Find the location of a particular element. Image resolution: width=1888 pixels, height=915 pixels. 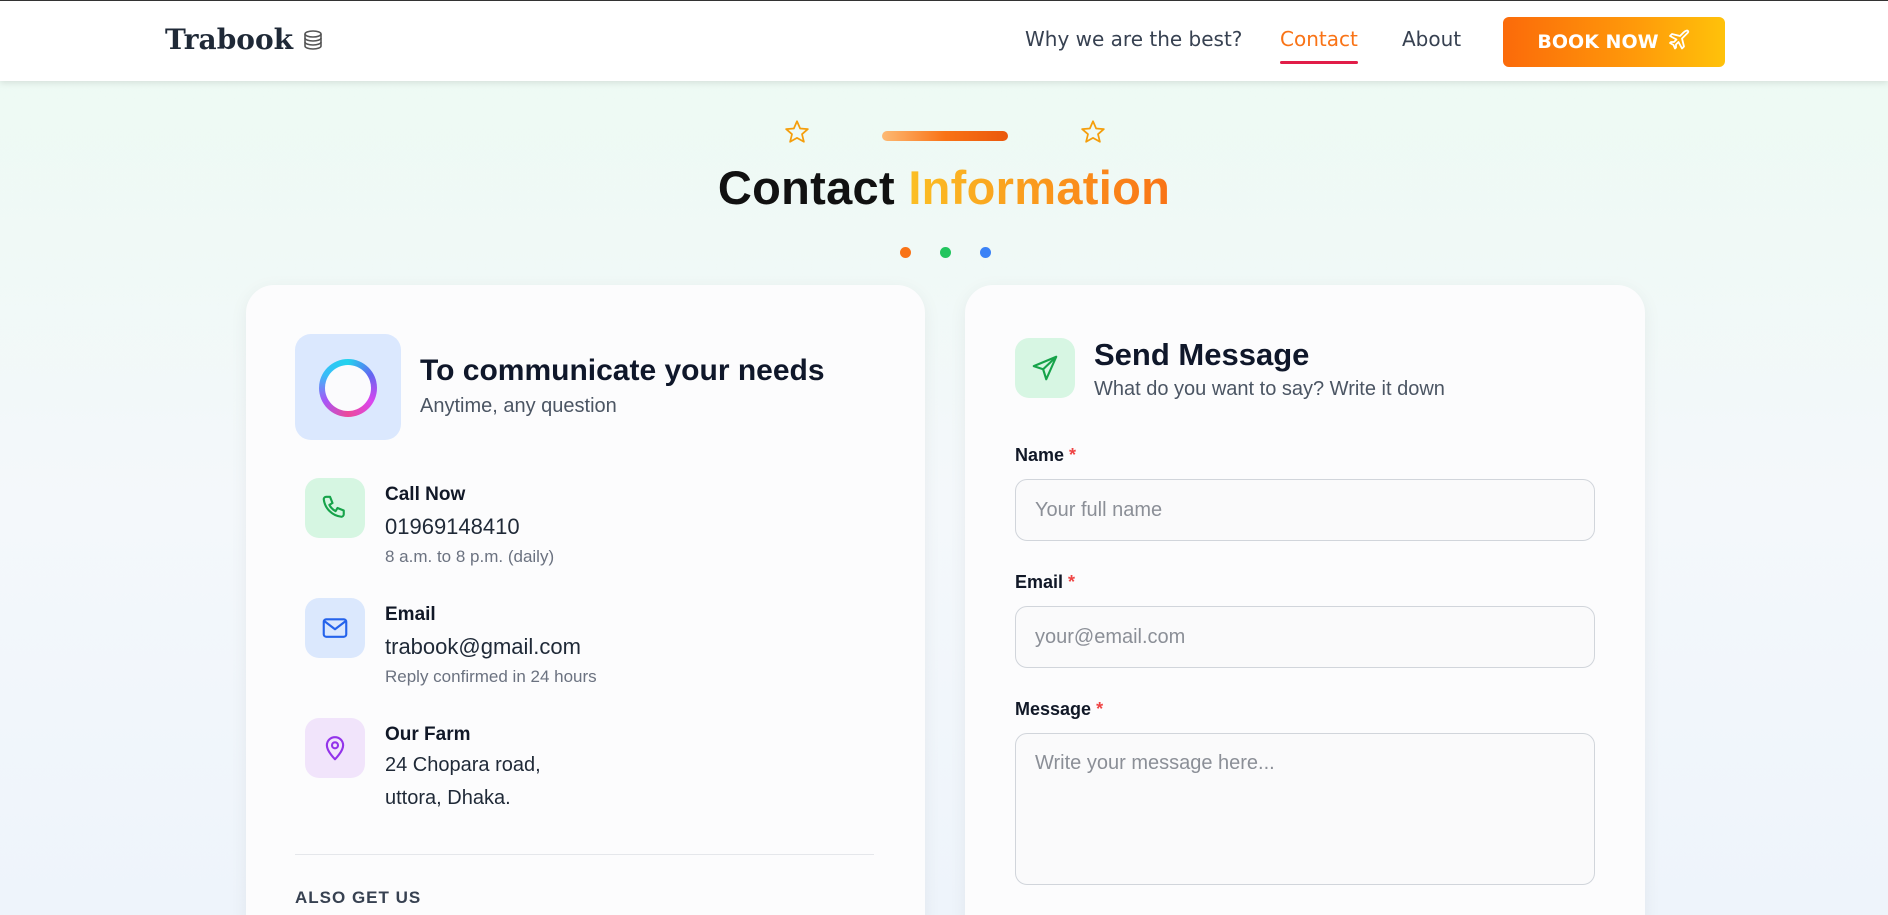

address-line-1: 24 Chopara road, is located at coordinates (463, 765).